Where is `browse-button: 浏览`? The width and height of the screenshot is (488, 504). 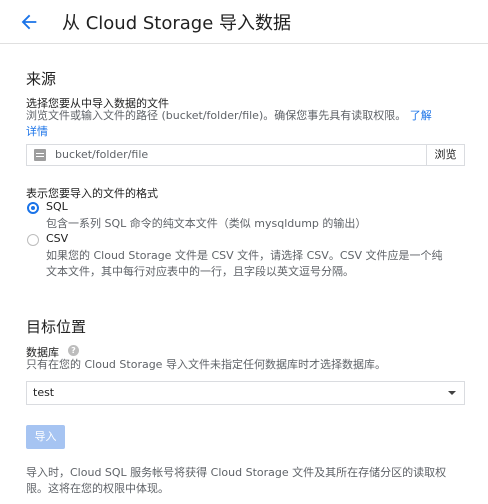
browse-button: 浏览 is located at coordinates (445, 155).